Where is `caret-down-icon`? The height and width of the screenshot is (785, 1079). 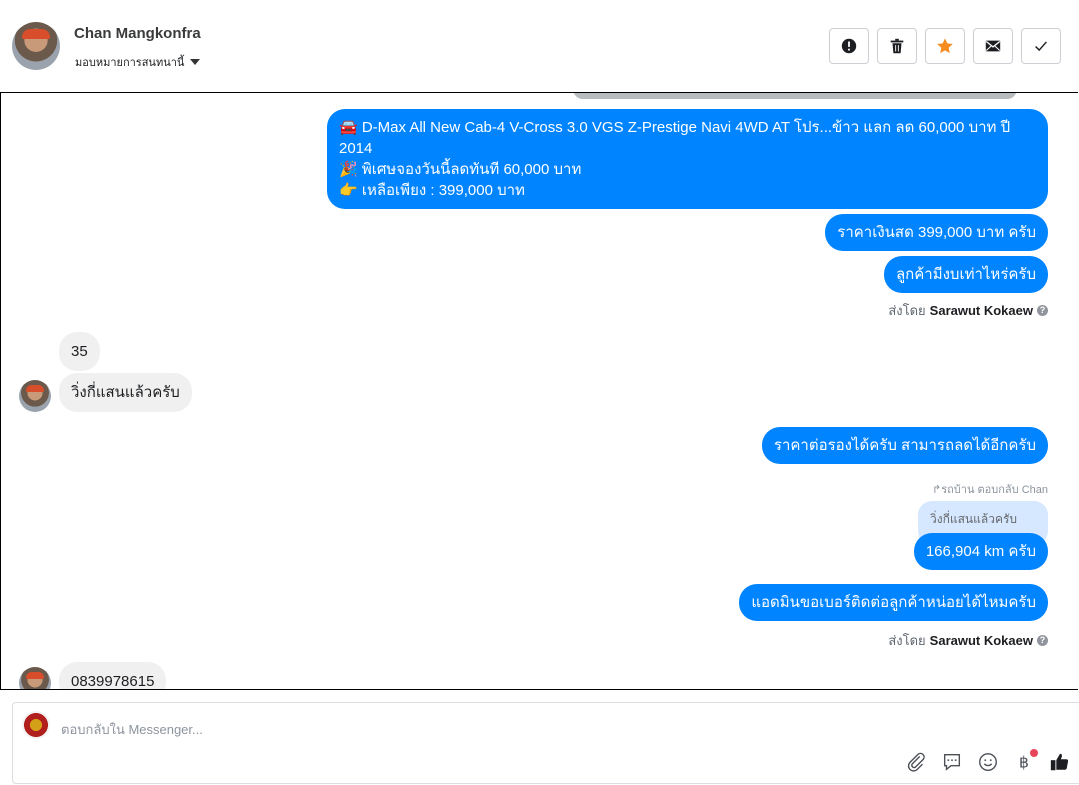
caret-down-icon is located at coordinates (195, 62).